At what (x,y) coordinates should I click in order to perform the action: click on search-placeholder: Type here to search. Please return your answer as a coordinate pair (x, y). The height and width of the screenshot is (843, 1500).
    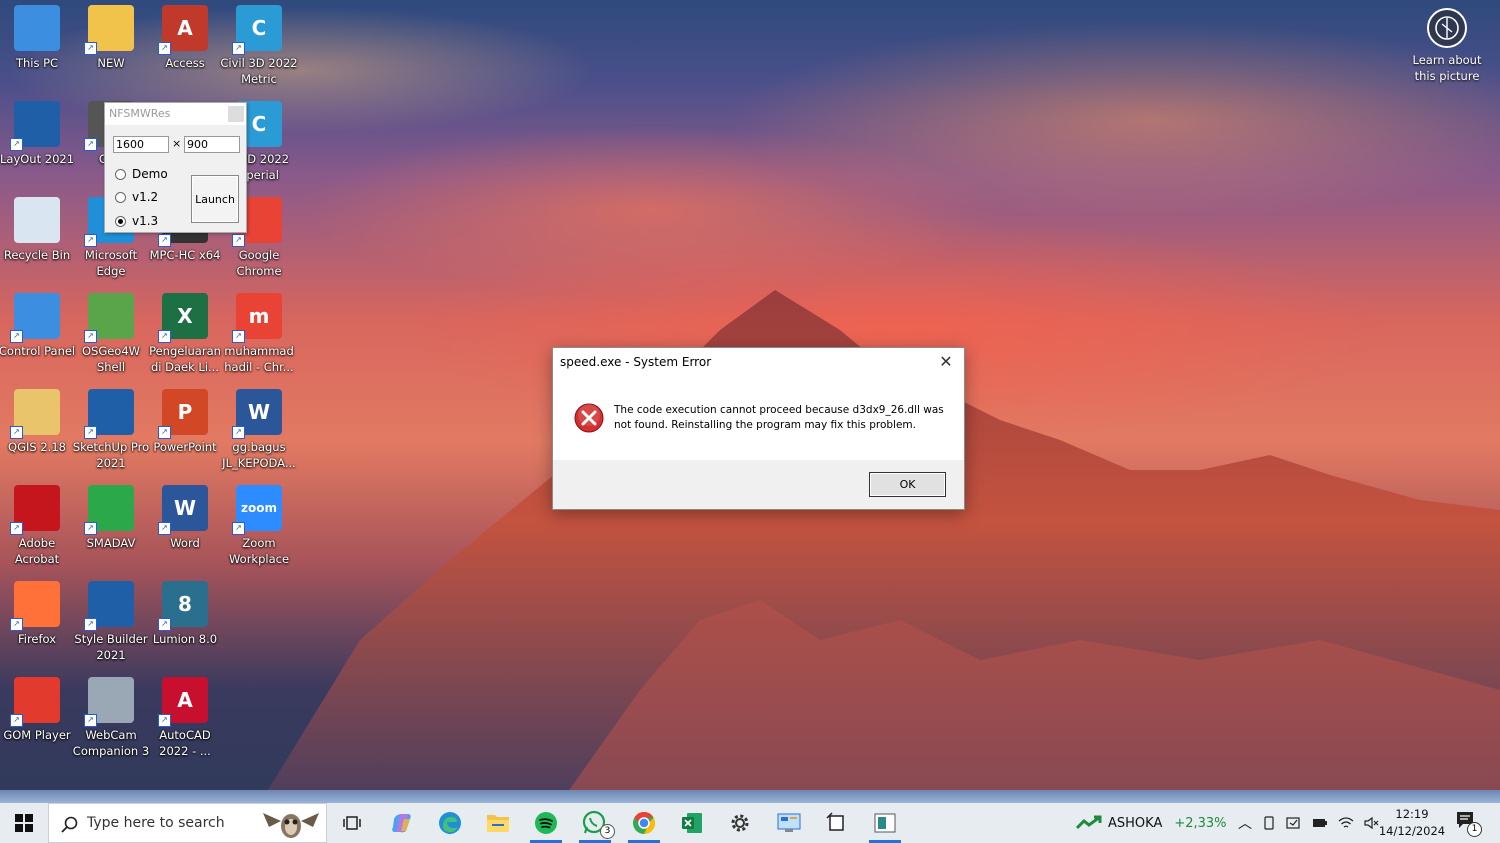
    Looking at the image, I should click on (156, 823).